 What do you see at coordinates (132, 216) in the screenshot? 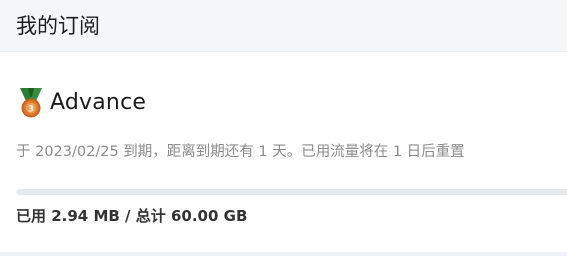
I see `traffic-usage: 已用 2.94 MB / 总计 60.00 GB` at bounding box center [132, 216].